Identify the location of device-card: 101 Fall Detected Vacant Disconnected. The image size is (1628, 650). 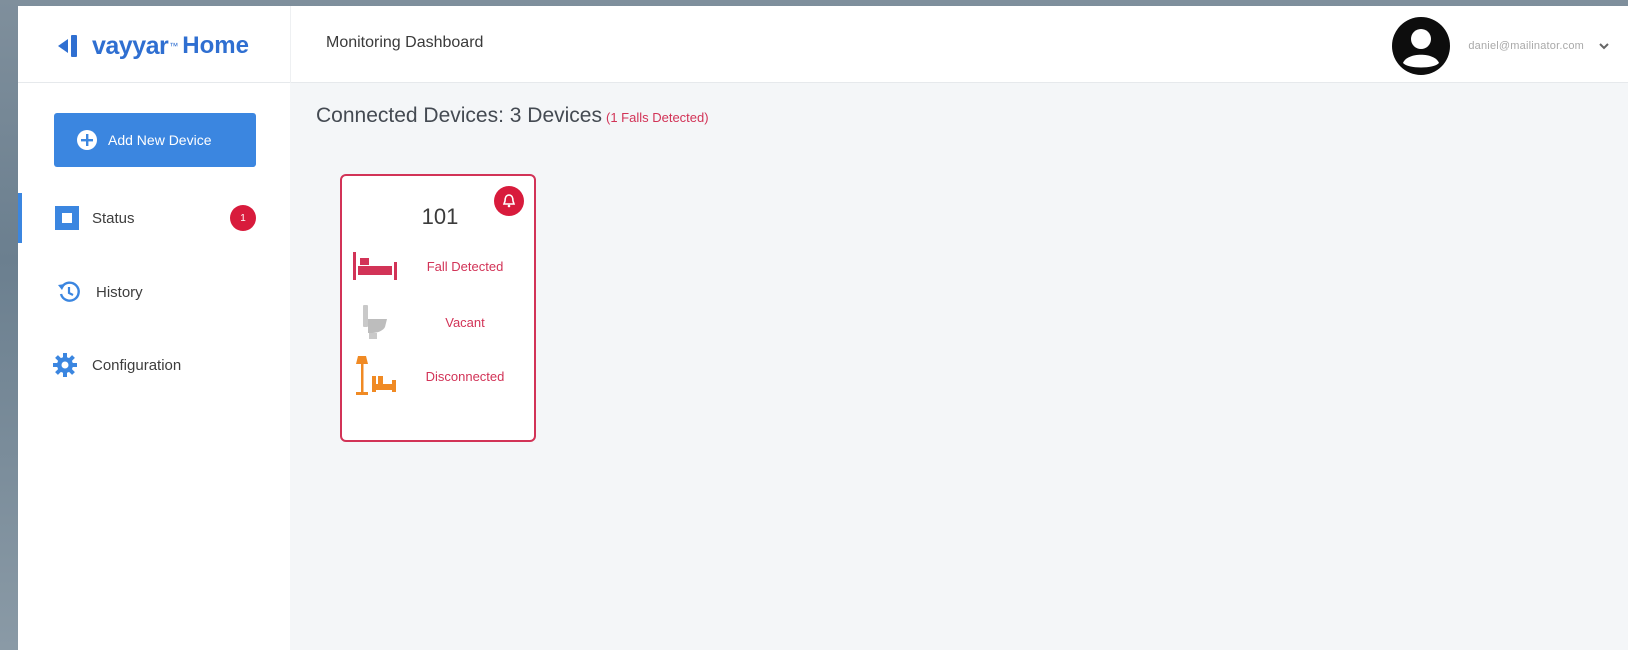
(438, 308).